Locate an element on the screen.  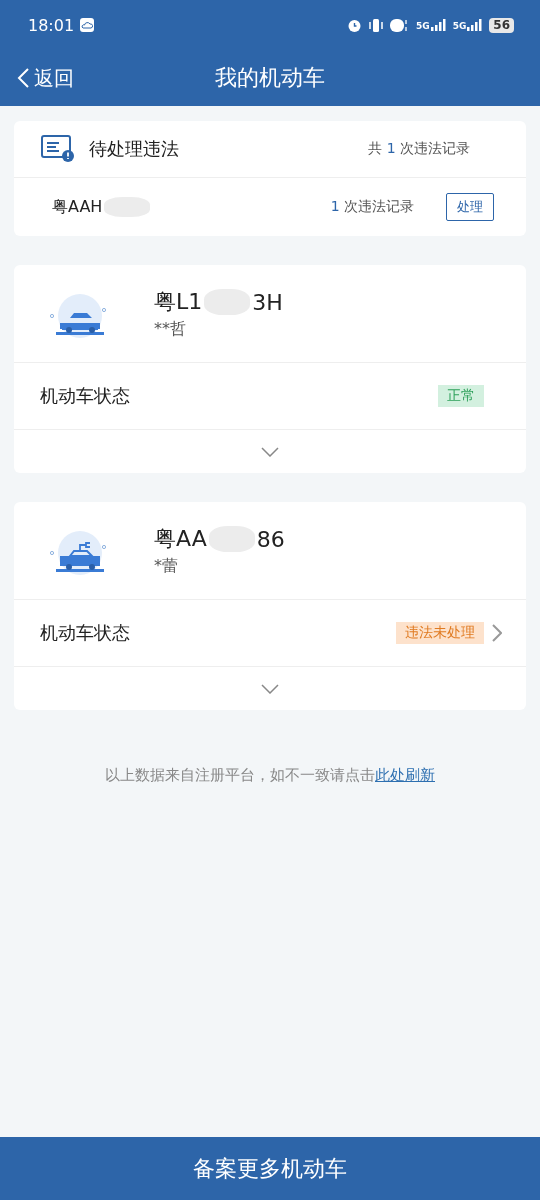
plate-number: 粤AAH is located at coordinates (77, 207).